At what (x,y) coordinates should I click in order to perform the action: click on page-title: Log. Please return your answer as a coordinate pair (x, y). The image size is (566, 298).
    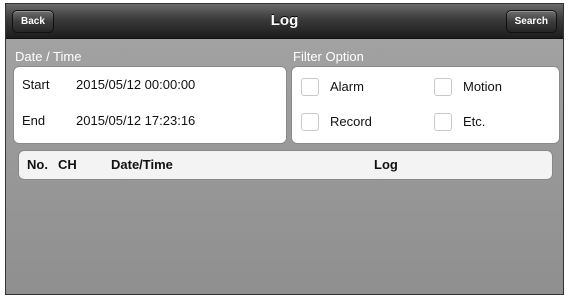
    Looking at the image, I should click on (284, 20).